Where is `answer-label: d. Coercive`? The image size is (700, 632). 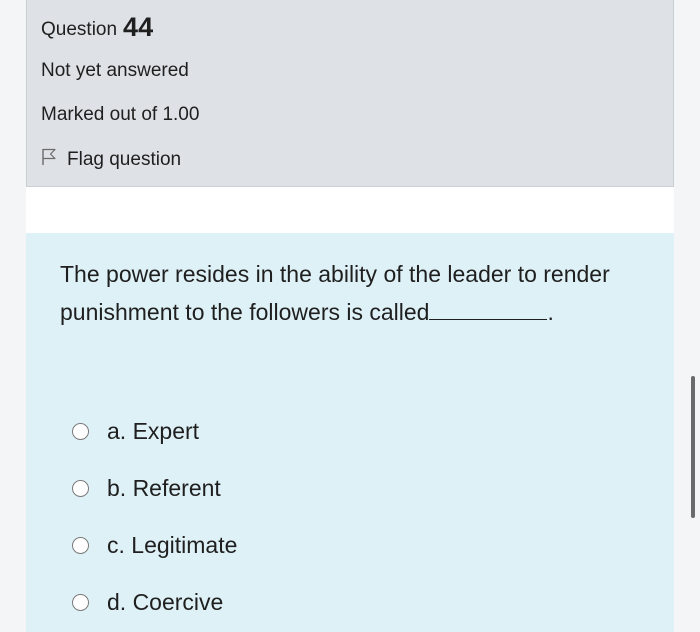
answer-label: d. Coercive is located at coordinates (165, 602).